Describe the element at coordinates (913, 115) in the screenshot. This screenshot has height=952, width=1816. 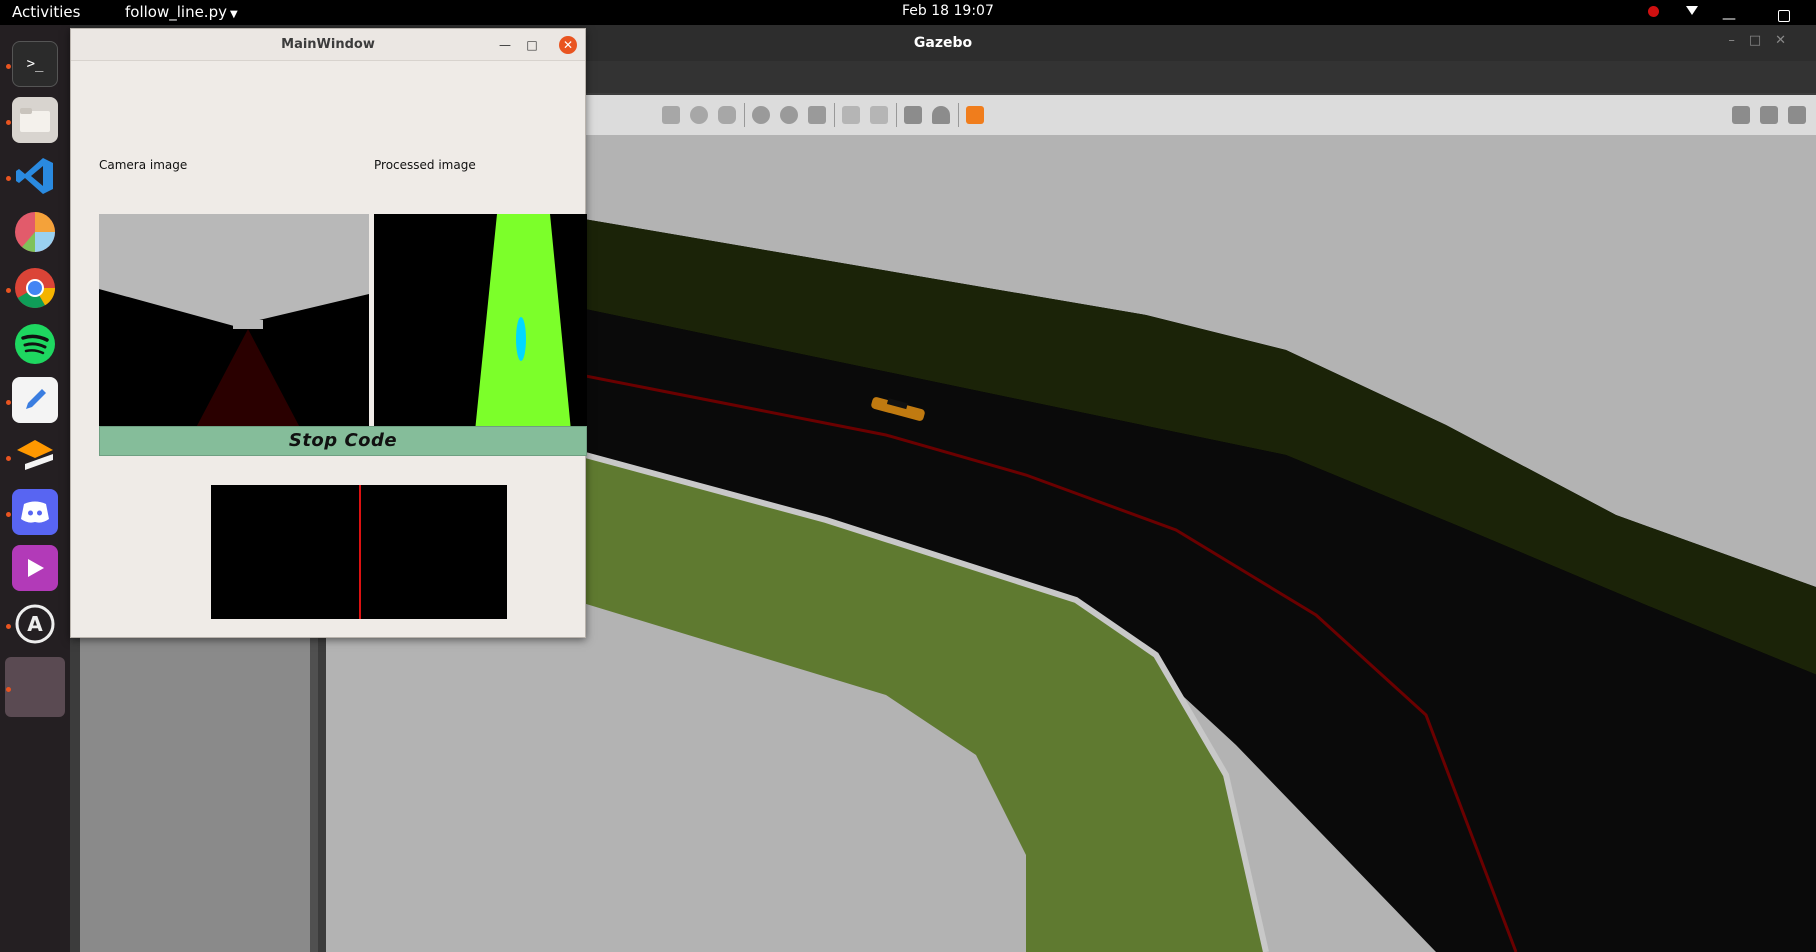
I see `align-icon` at that location.